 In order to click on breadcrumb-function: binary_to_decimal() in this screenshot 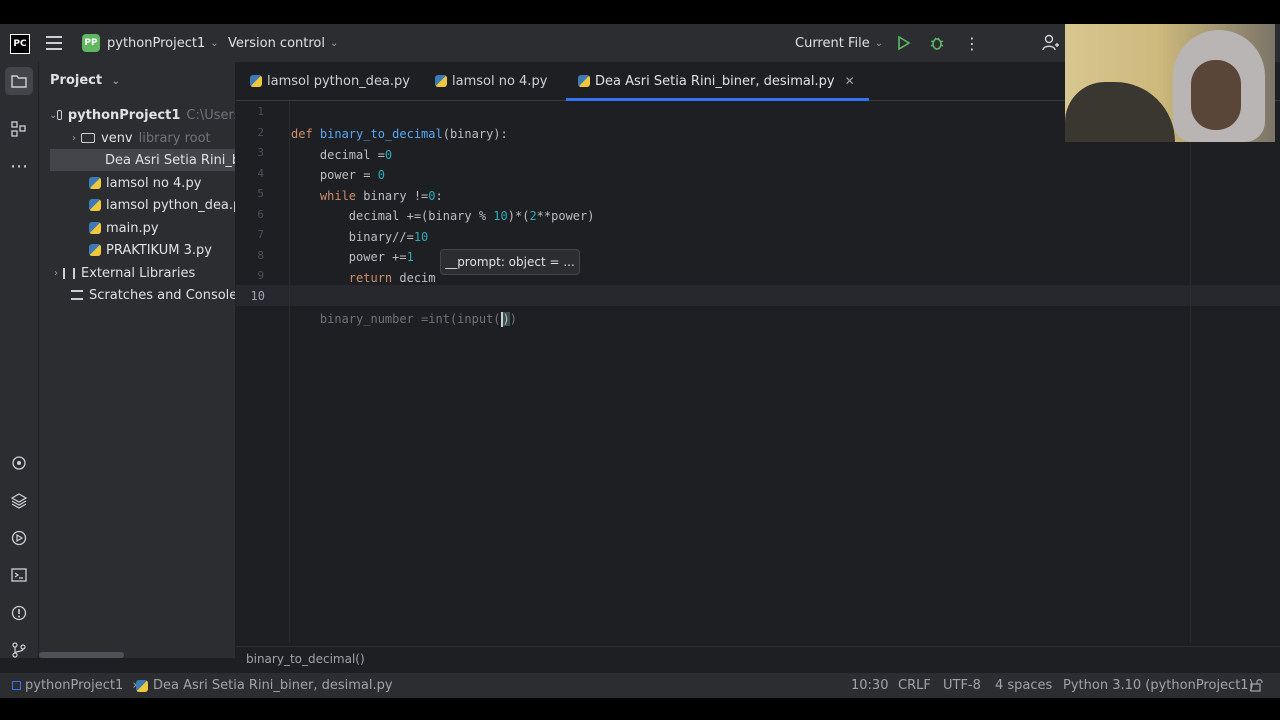, I will do `click(305, 659)`.